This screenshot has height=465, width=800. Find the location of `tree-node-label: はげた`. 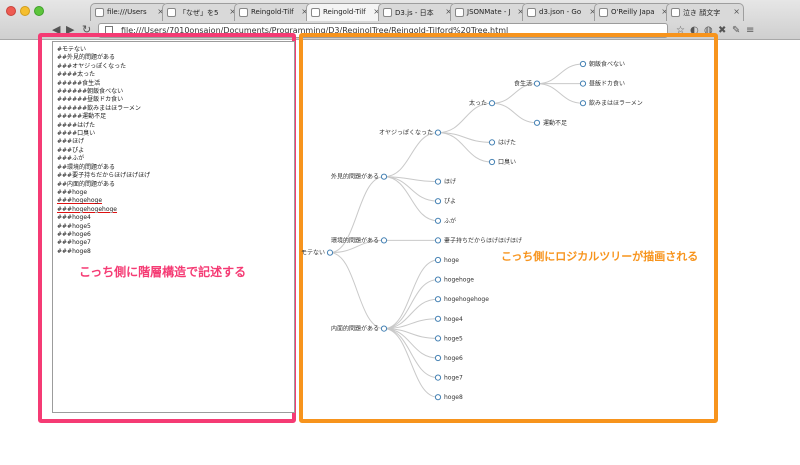

tree-node-label: はげた is located at coordinates (507, 142).